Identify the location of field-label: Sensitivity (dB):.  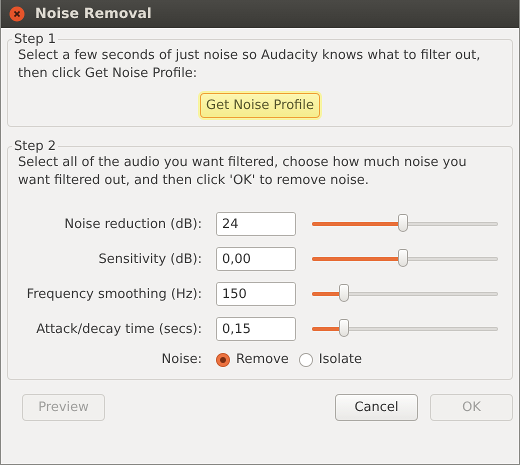
(149, 259).